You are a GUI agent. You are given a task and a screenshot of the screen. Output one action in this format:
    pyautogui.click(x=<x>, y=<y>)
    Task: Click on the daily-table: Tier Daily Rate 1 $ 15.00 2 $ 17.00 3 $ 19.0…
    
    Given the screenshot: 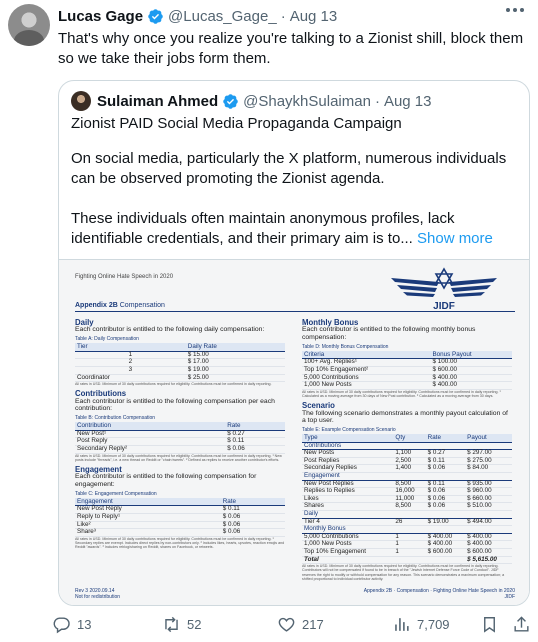 What is the action you would take?
    pyautogui.click(x=180, y=363)
    